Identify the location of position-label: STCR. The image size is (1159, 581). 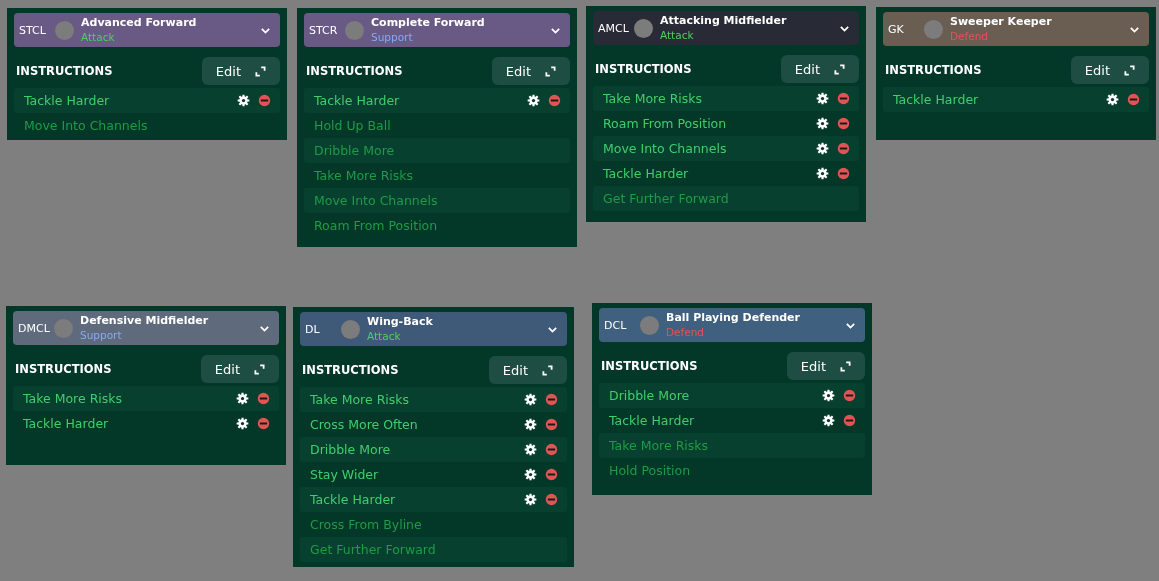
(324, 30).